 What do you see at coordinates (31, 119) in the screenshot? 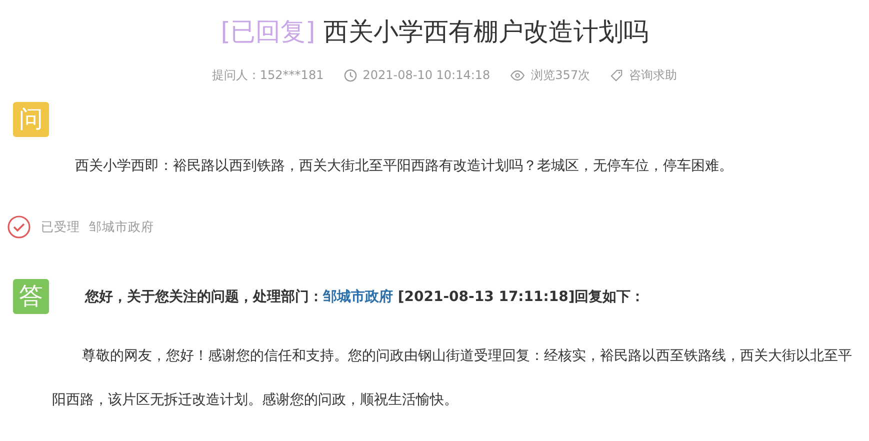
I see `question-badge: 问` at bounding box center [31, 119].